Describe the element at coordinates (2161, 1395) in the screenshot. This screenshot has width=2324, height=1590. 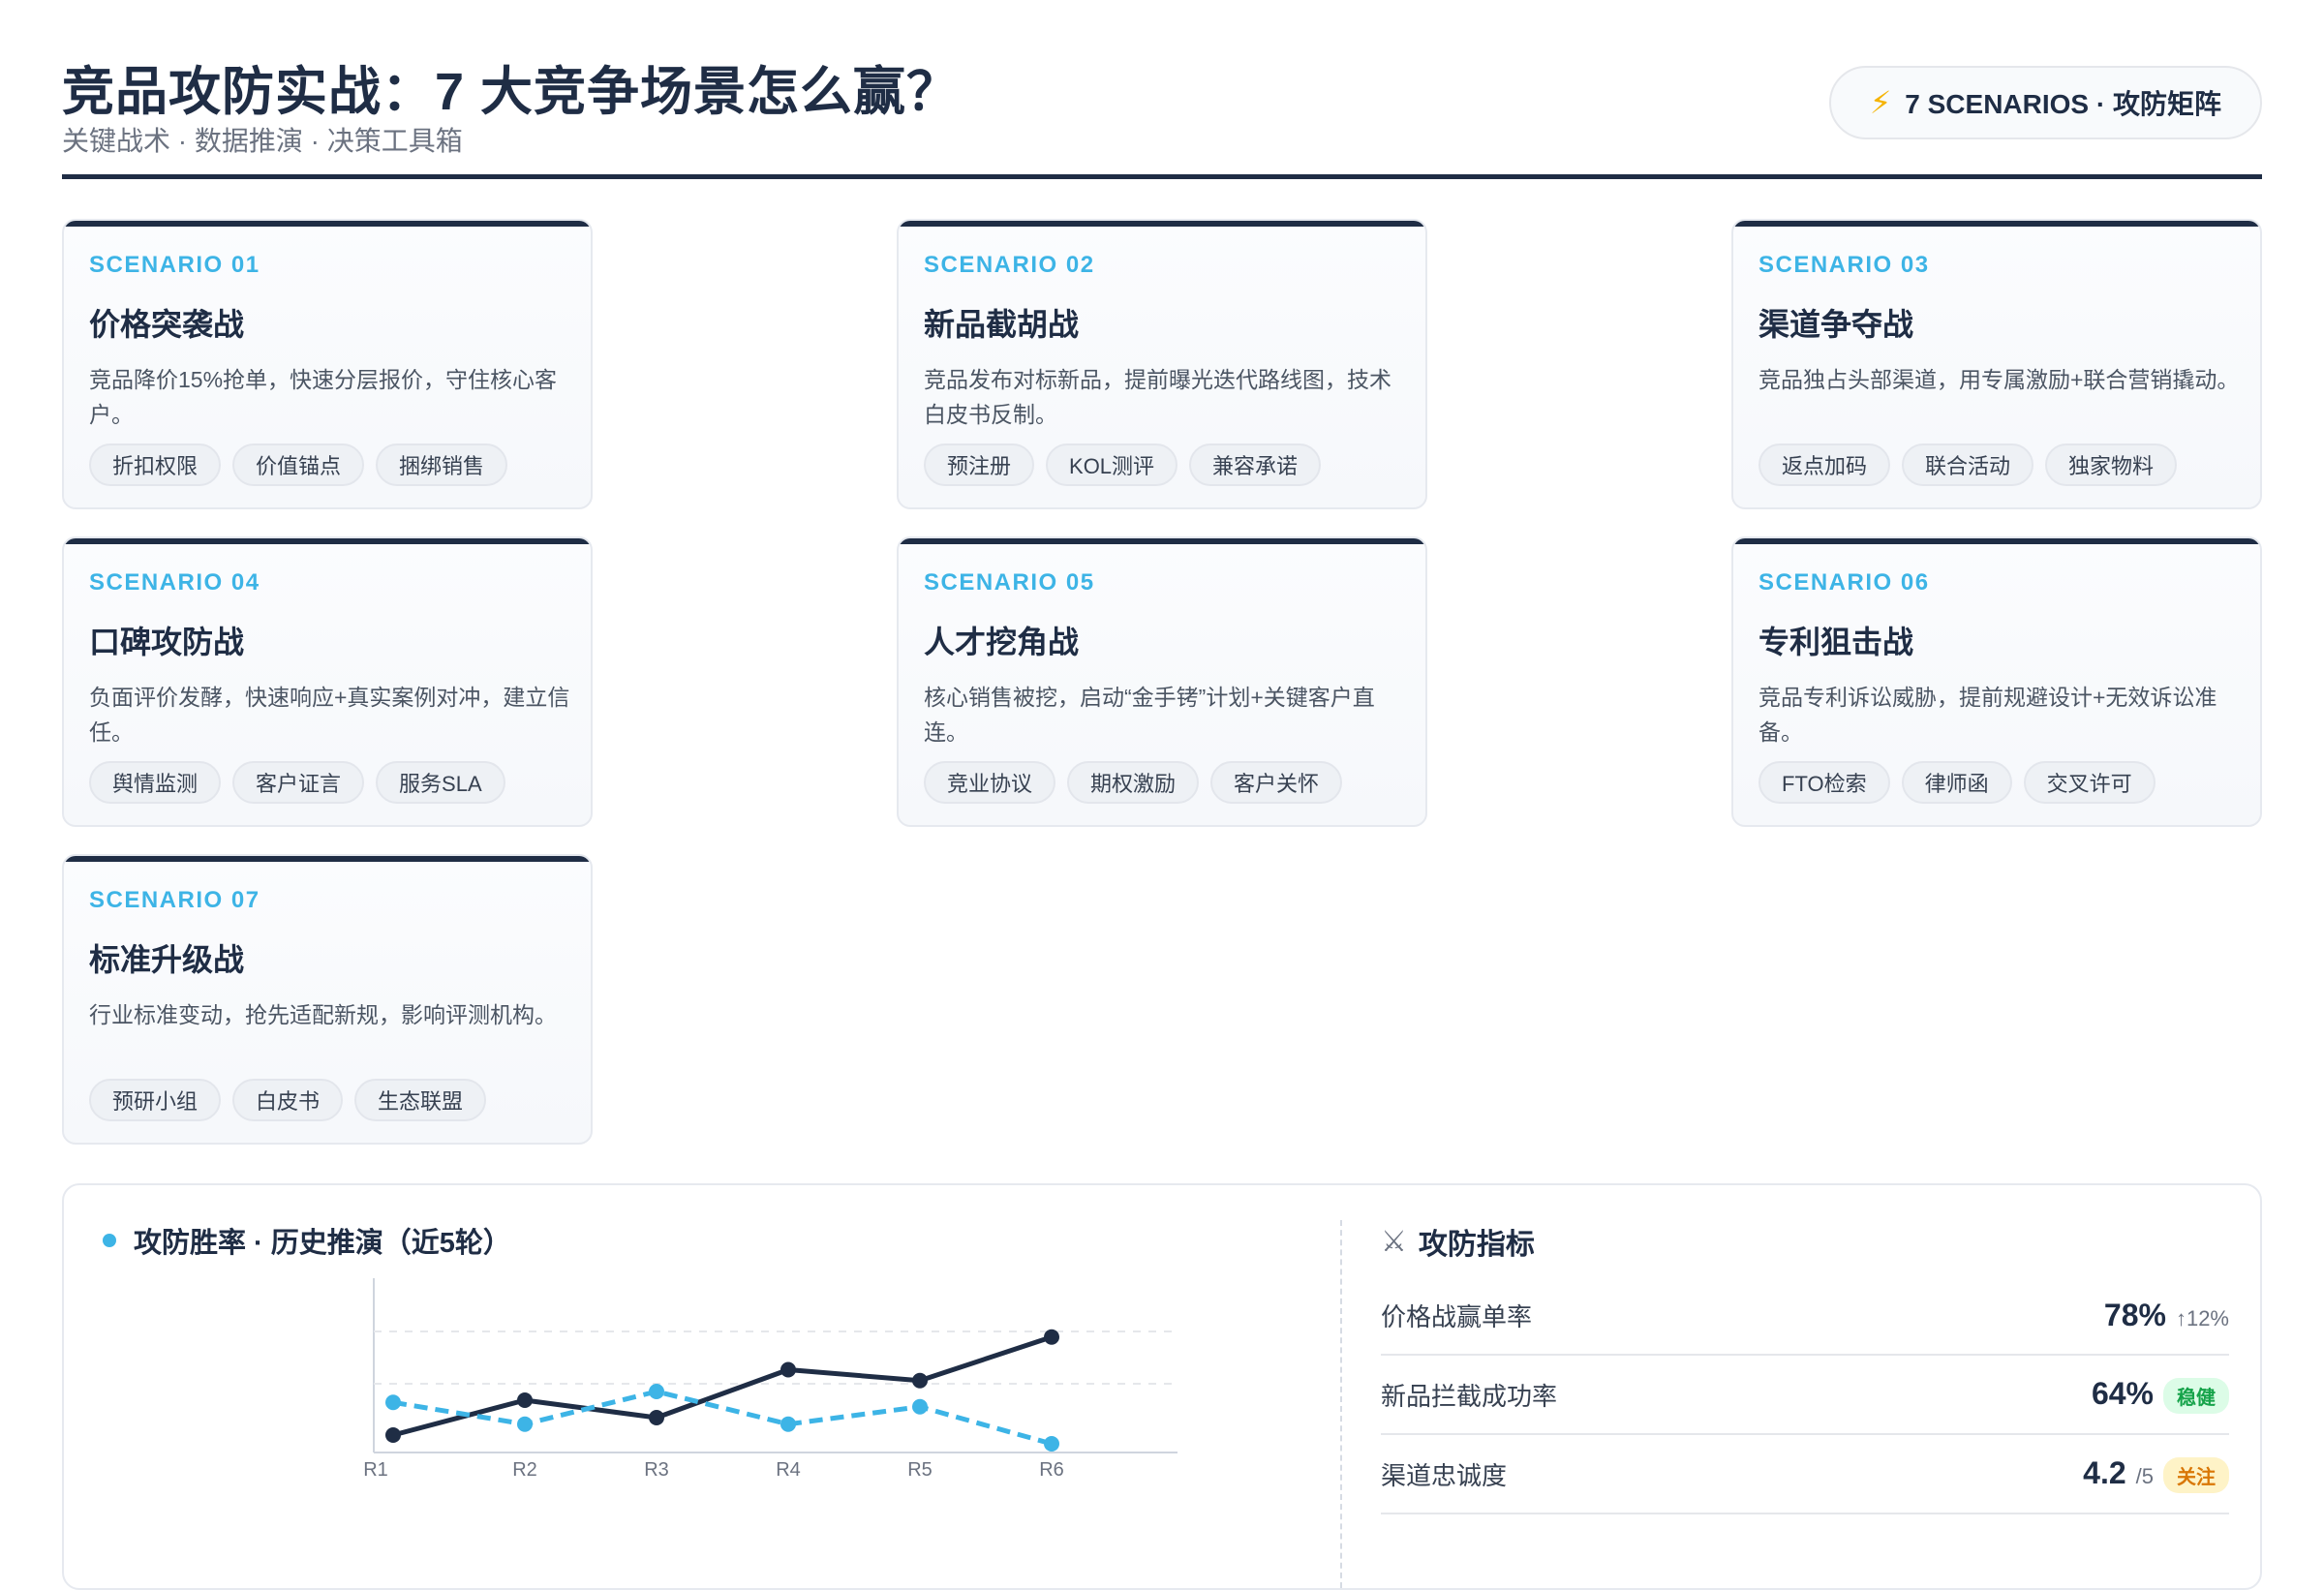
I see `metric-value-group: 64% 稳健` at that location.